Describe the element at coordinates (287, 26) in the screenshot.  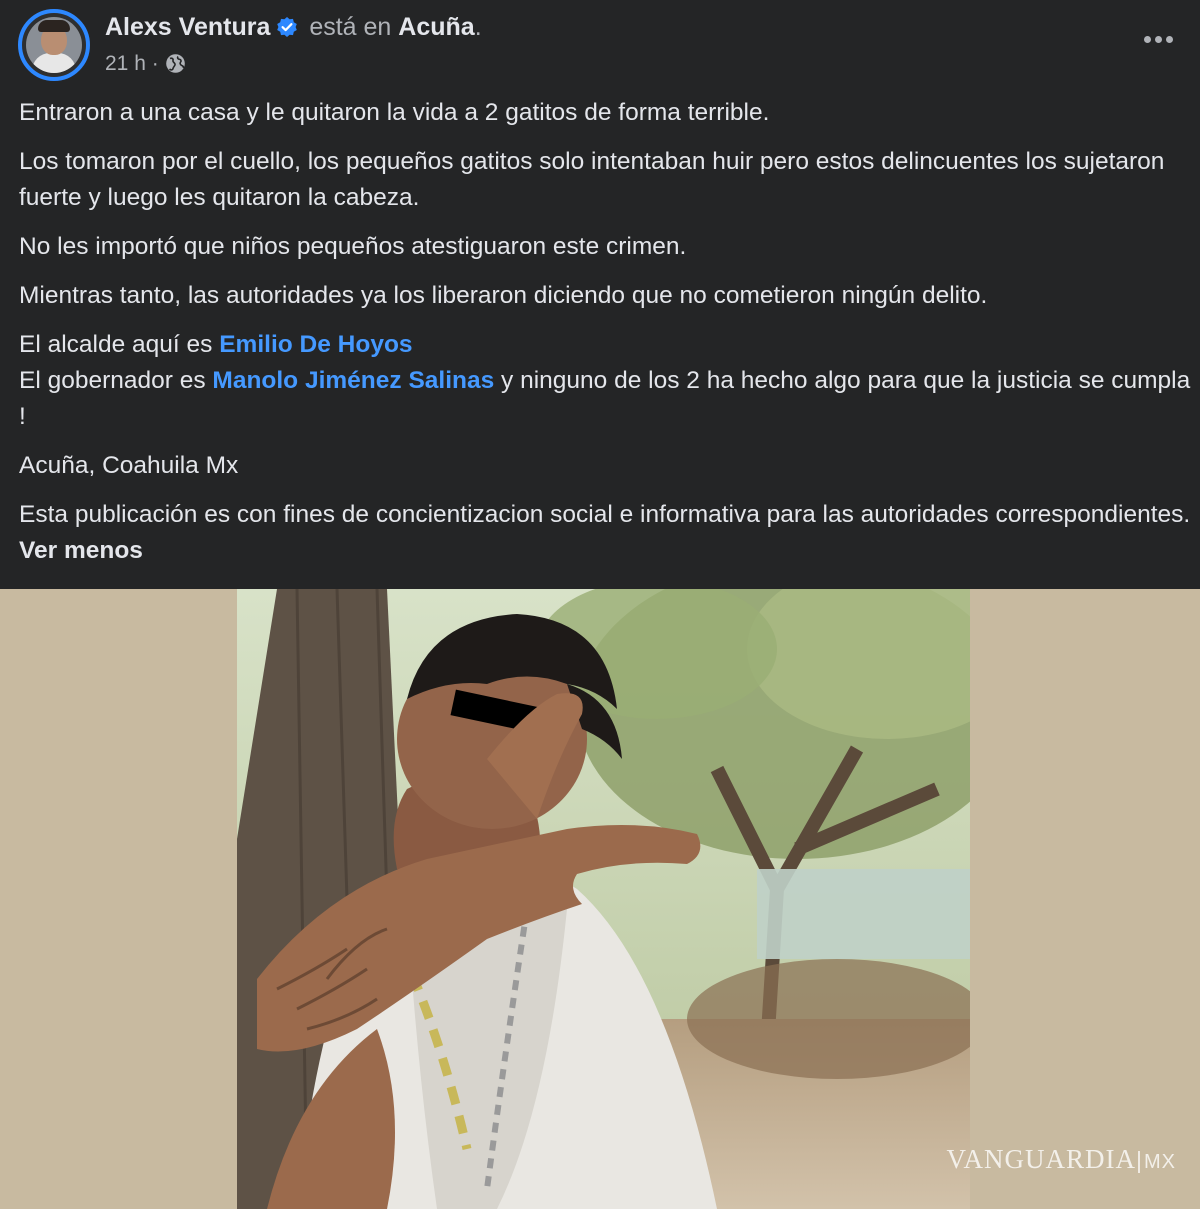
I see `verified-badge-icon` at that location.